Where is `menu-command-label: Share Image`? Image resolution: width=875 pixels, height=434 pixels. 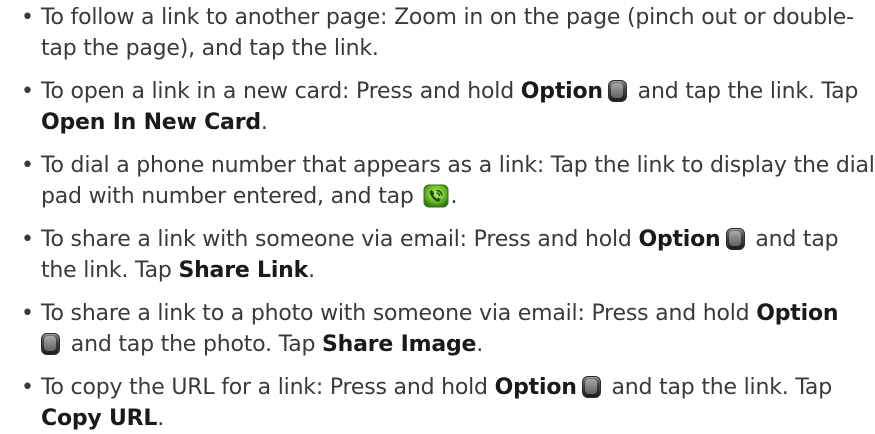
menu-command-label: Share Image is located at coordinates (399, 344).